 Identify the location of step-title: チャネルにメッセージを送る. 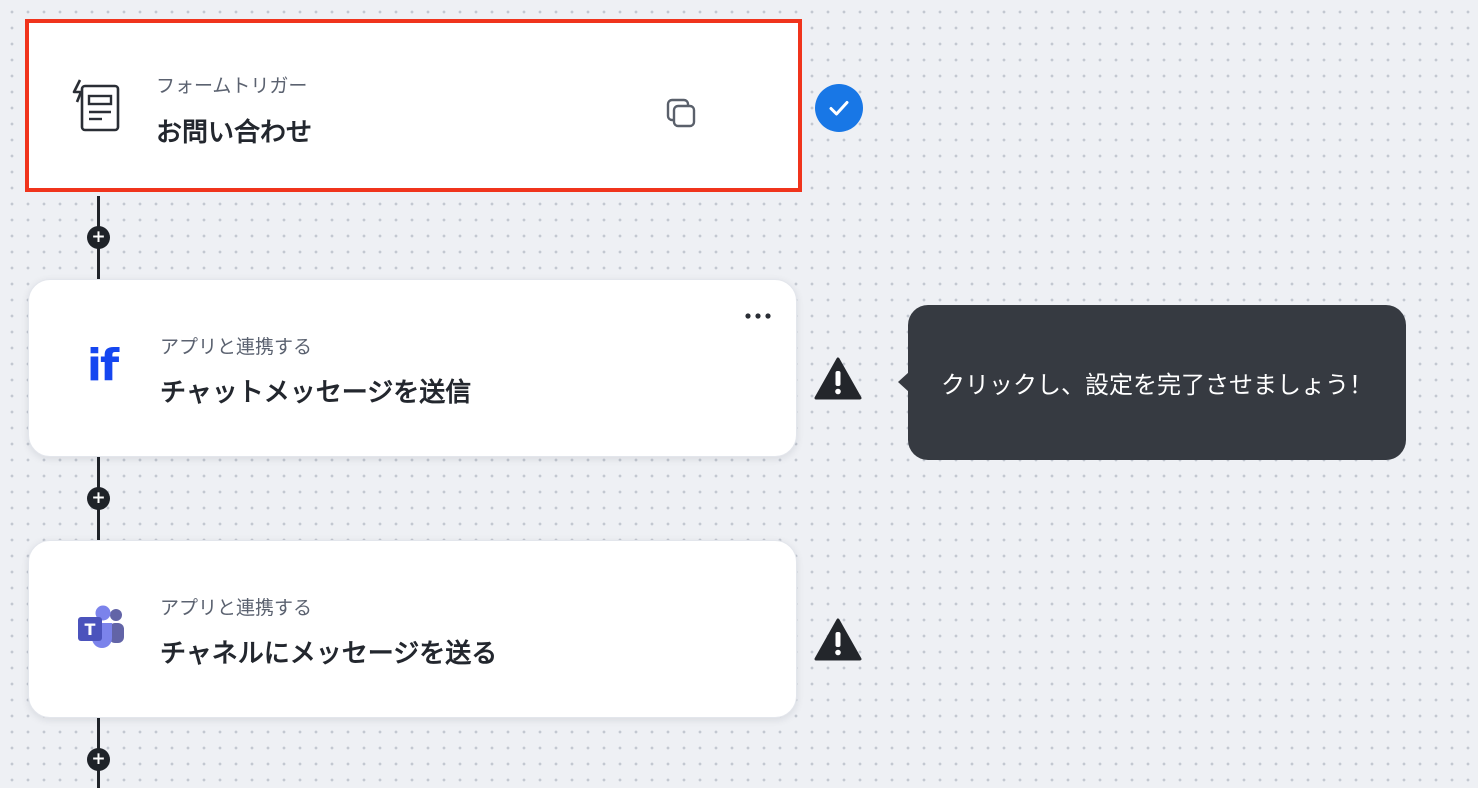
(329, 654).